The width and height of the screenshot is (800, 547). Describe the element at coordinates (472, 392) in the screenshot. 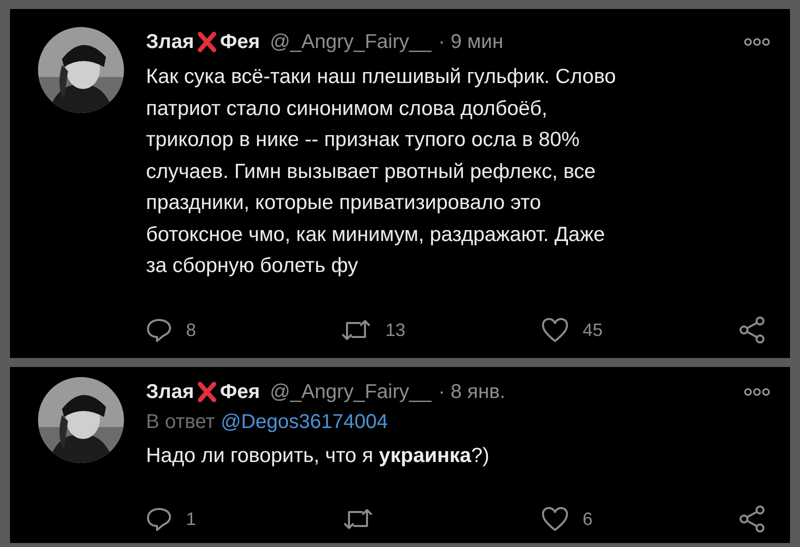

I see `tweet-time: · 8 янв.` at that location.